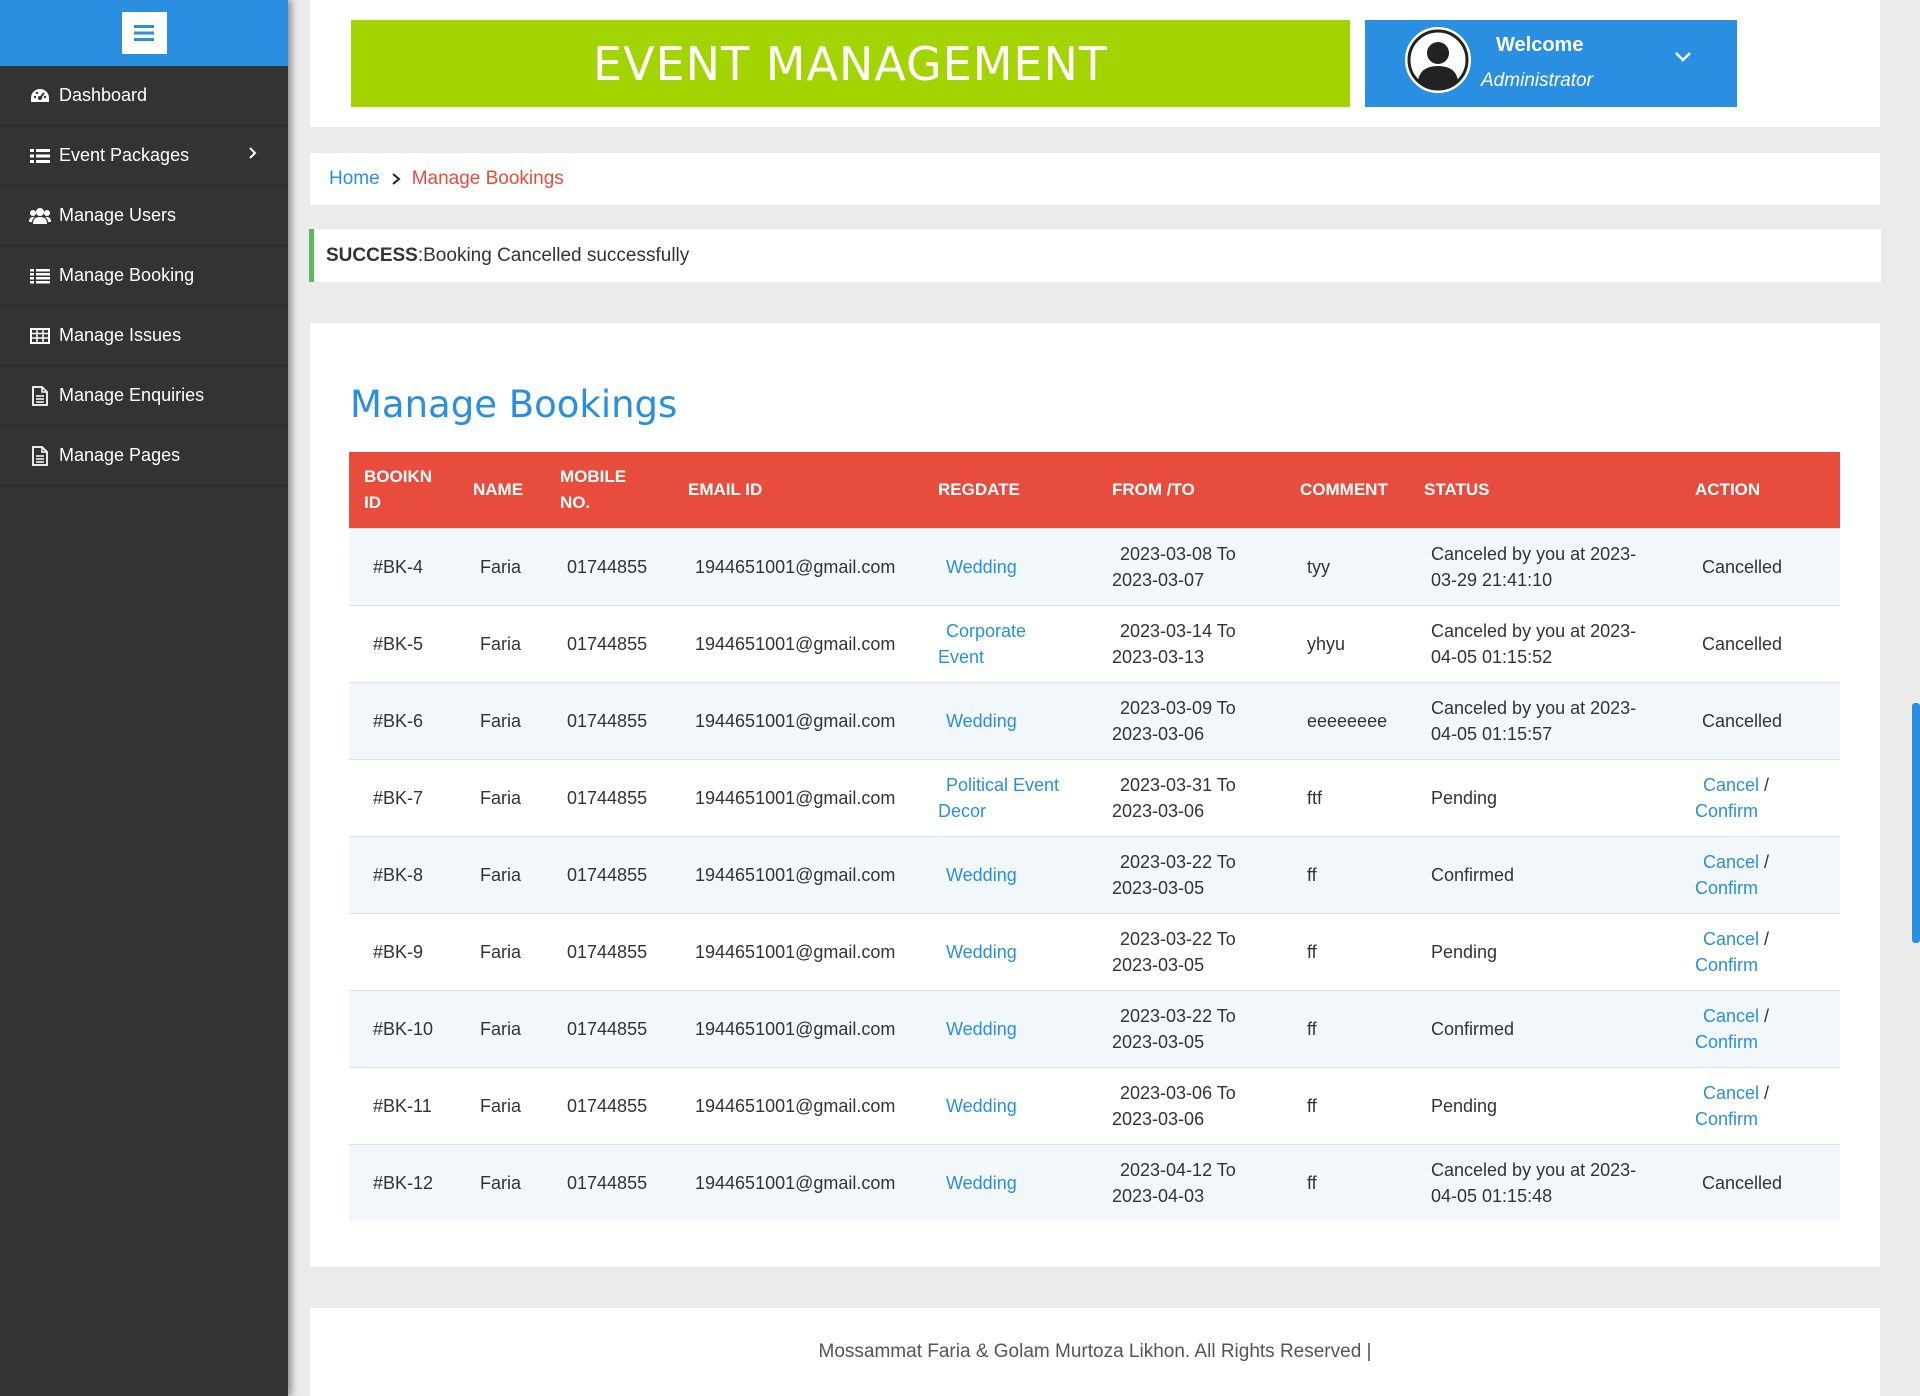 This screenshot has height=1396, width=1920. What do you see at coordinates (144, 156) in the screenshot?
I see `sidebar-item-event-packages: Event Packages` at bounding box center [144, 156].